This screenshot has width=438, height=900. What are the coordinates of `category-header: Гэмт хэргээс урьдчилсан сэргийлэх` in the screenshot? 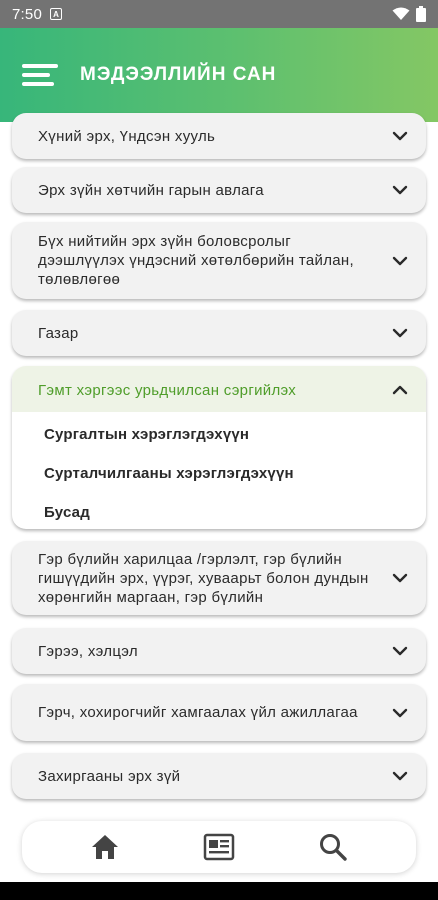 It's located at (219, 389).